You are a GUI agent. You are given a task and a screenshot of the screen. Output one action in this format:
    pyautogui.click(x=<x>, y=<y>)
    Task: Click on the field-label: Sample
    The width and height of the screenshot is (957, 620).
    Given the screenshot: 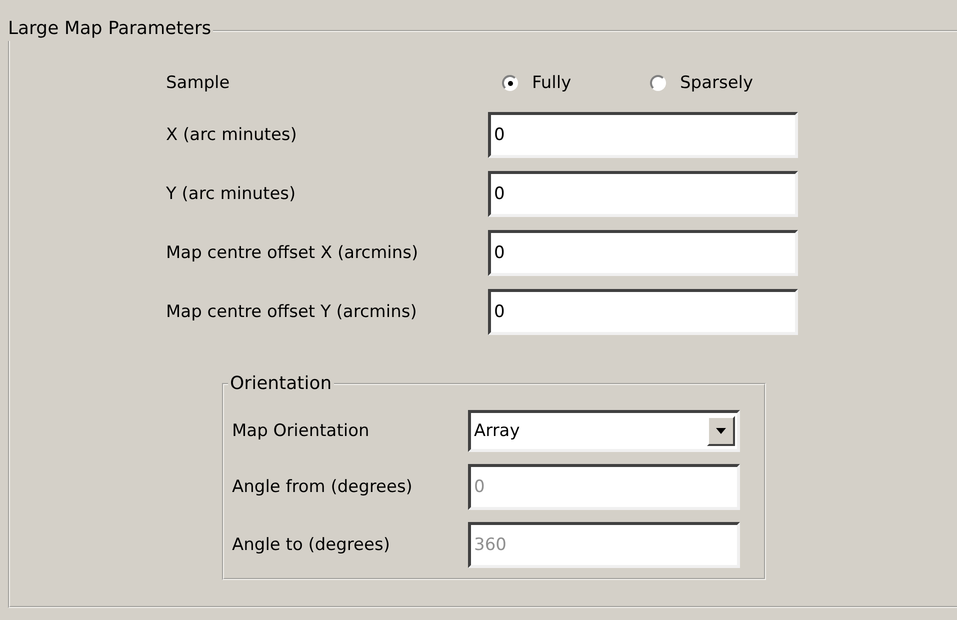 What is the action you would take?
    pyautogui.click(x=198, y=83)
    